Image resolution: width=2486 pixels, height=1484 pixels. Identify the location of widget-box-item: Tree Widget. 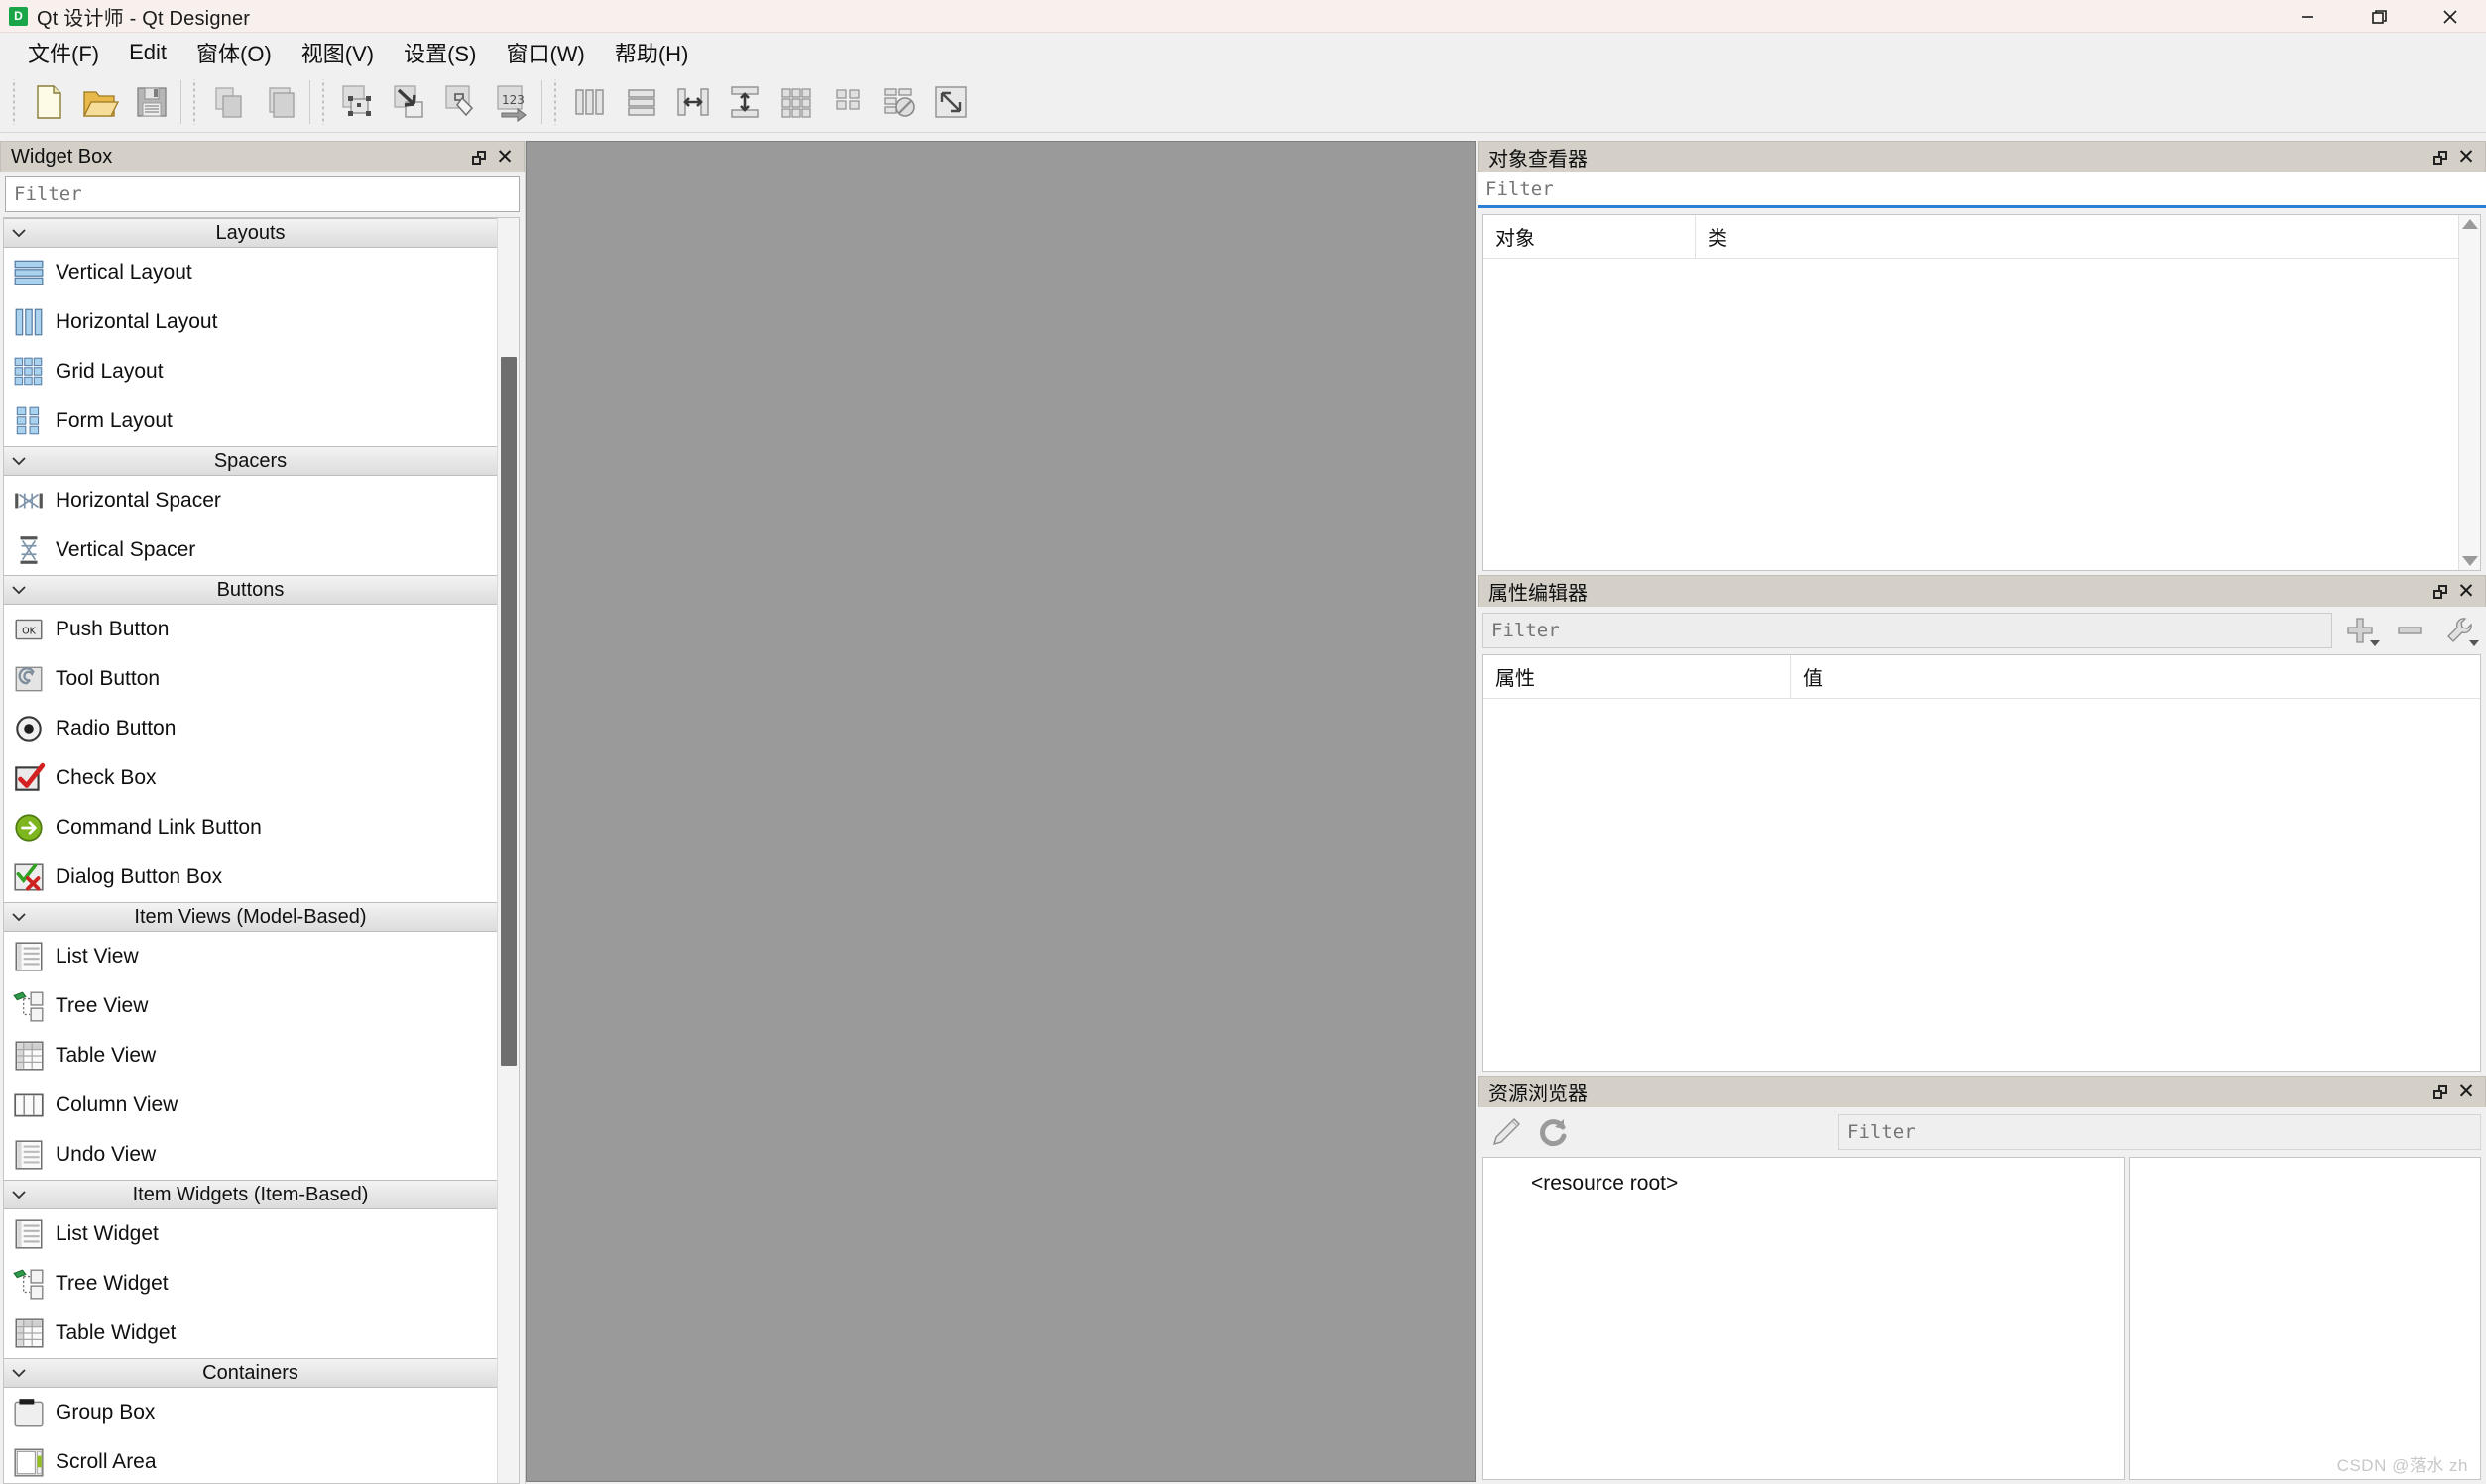
(250, 1284).